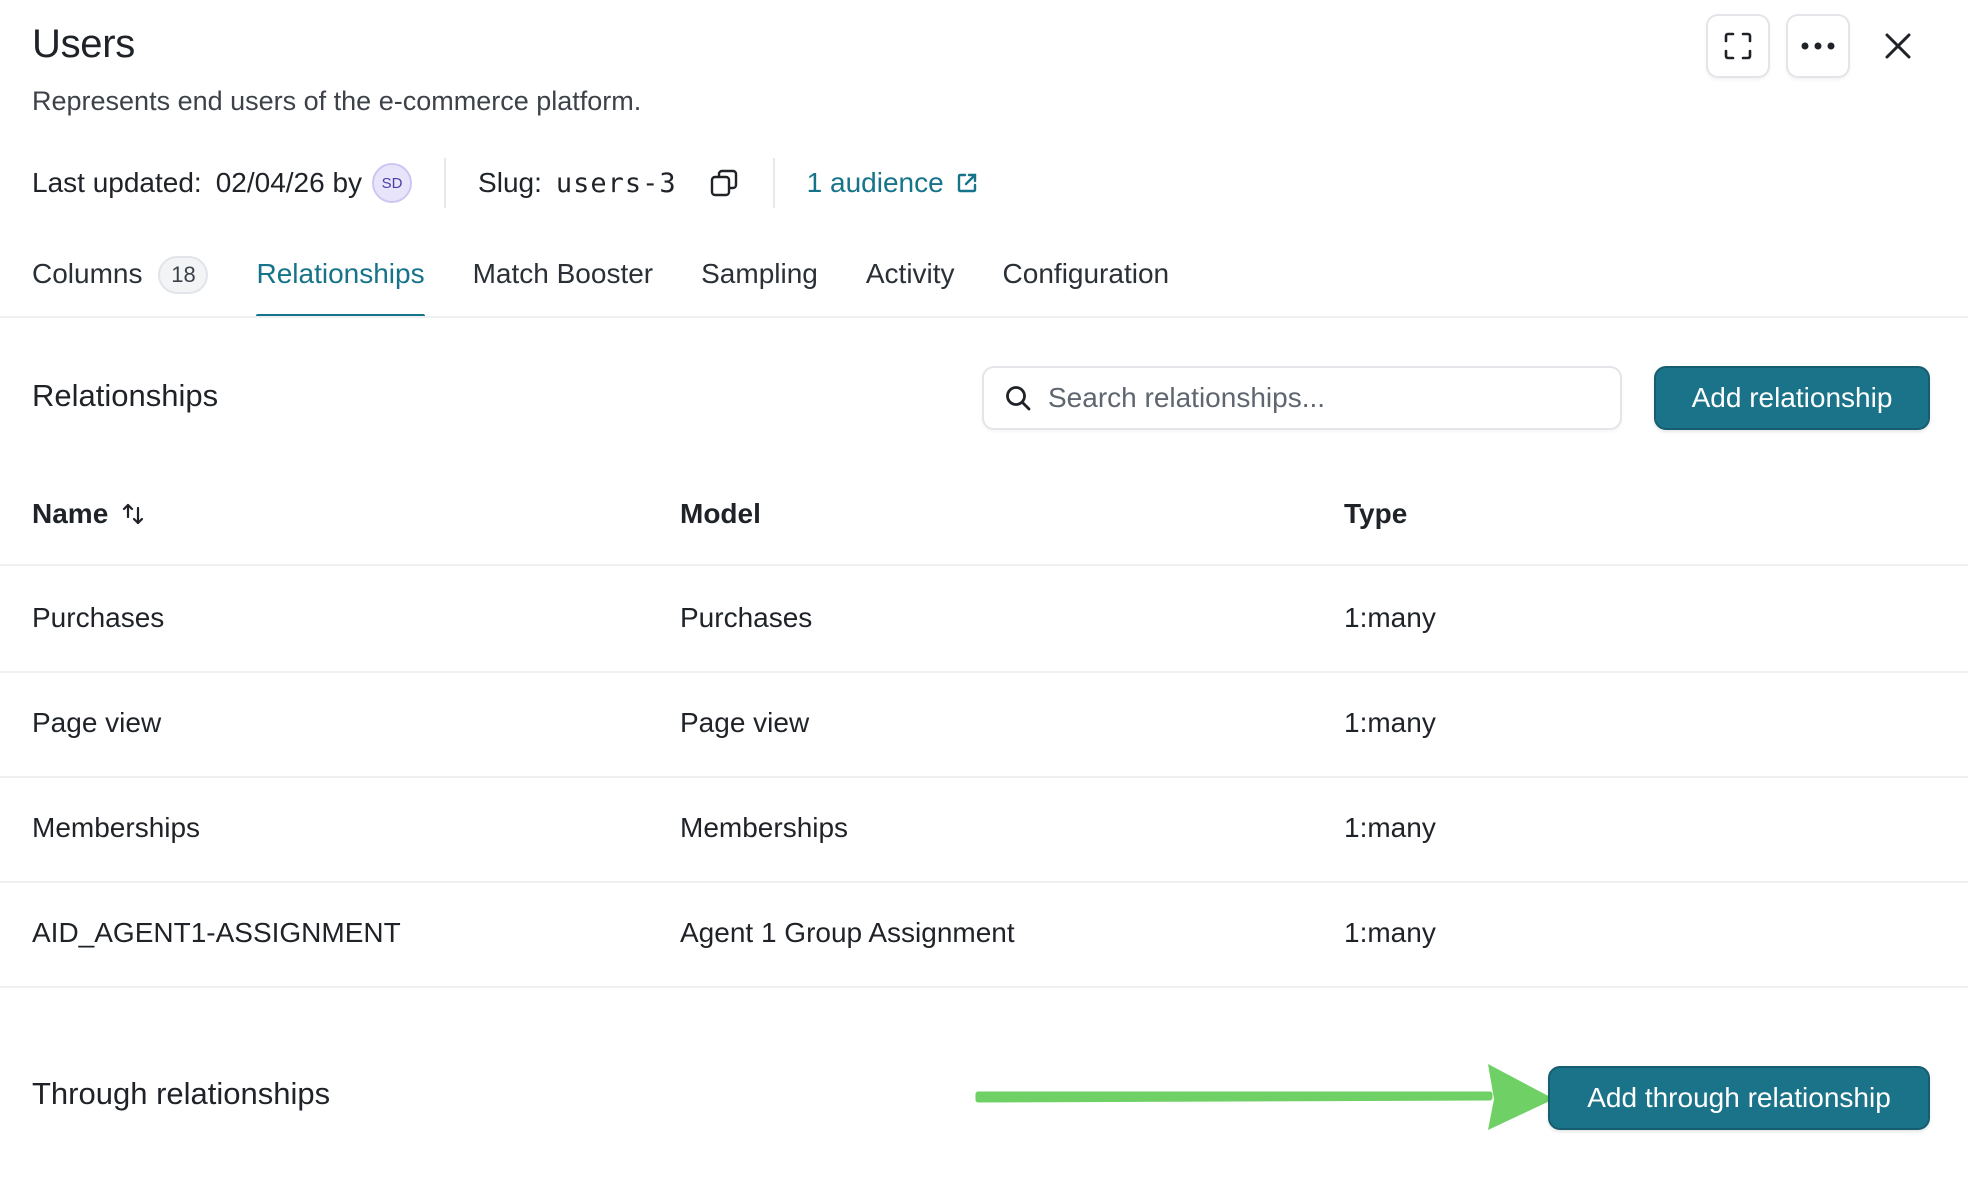  Describe the element at coordinates (746, 617) in the screenshot. I see `cell-model: Purchases` at that location.